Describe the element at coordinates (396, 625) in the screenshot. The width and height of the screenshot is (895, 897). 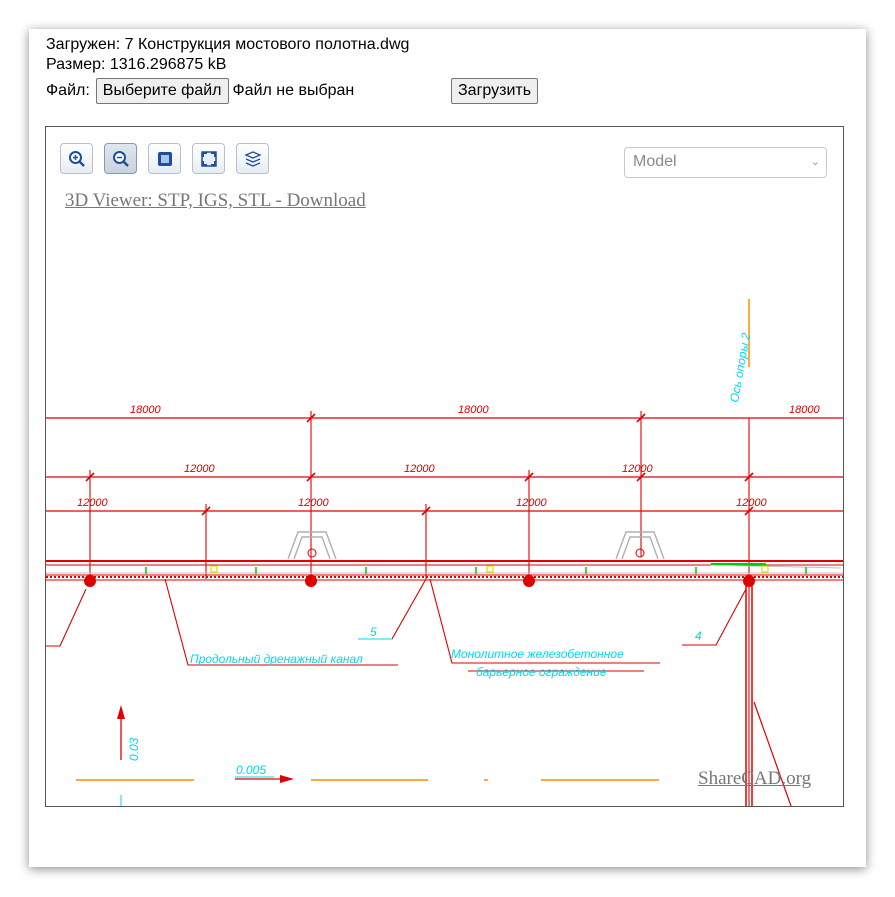
I see `leader-lines` at that location.